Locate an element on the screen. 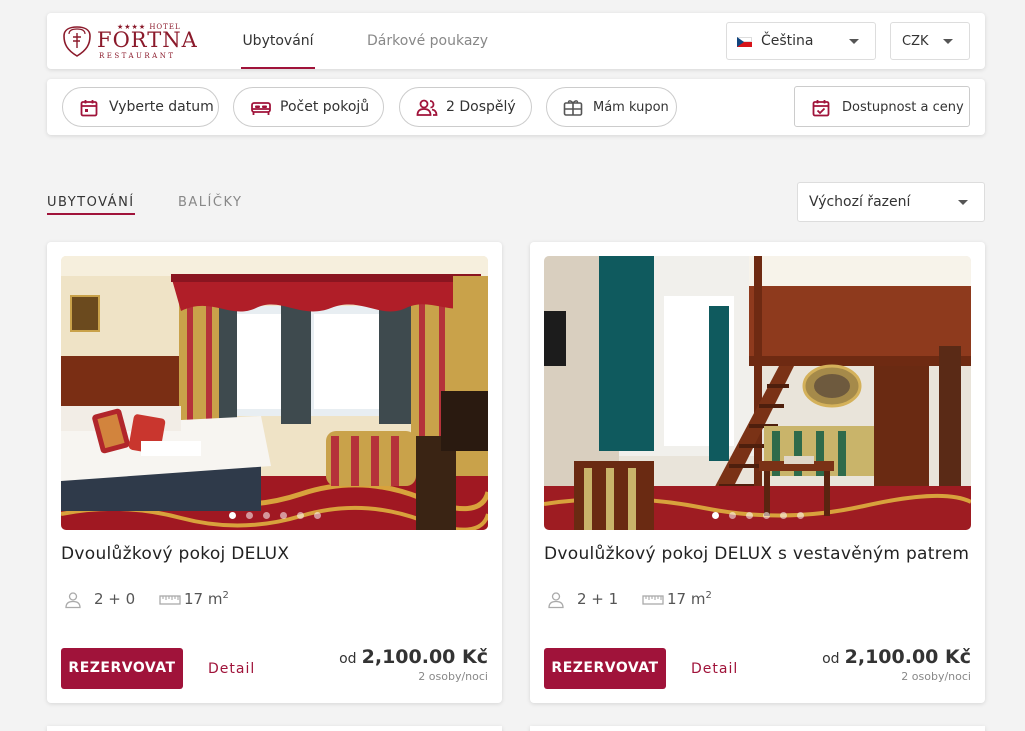  date-picker-button: Vyberte datum is located at coordinates (140, 107).